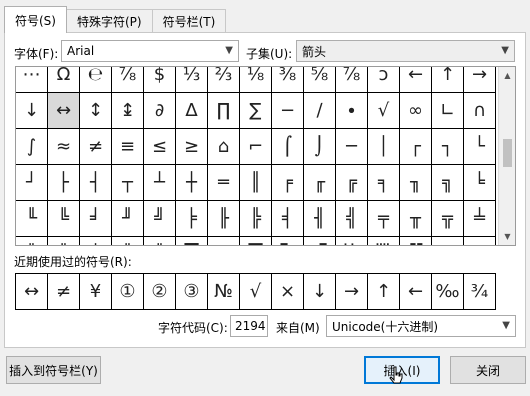 The image size is (530, 396). Describe the element at coordinates (160, 147) in the screenshot. I see `symbol-cell: ≤` at that location.